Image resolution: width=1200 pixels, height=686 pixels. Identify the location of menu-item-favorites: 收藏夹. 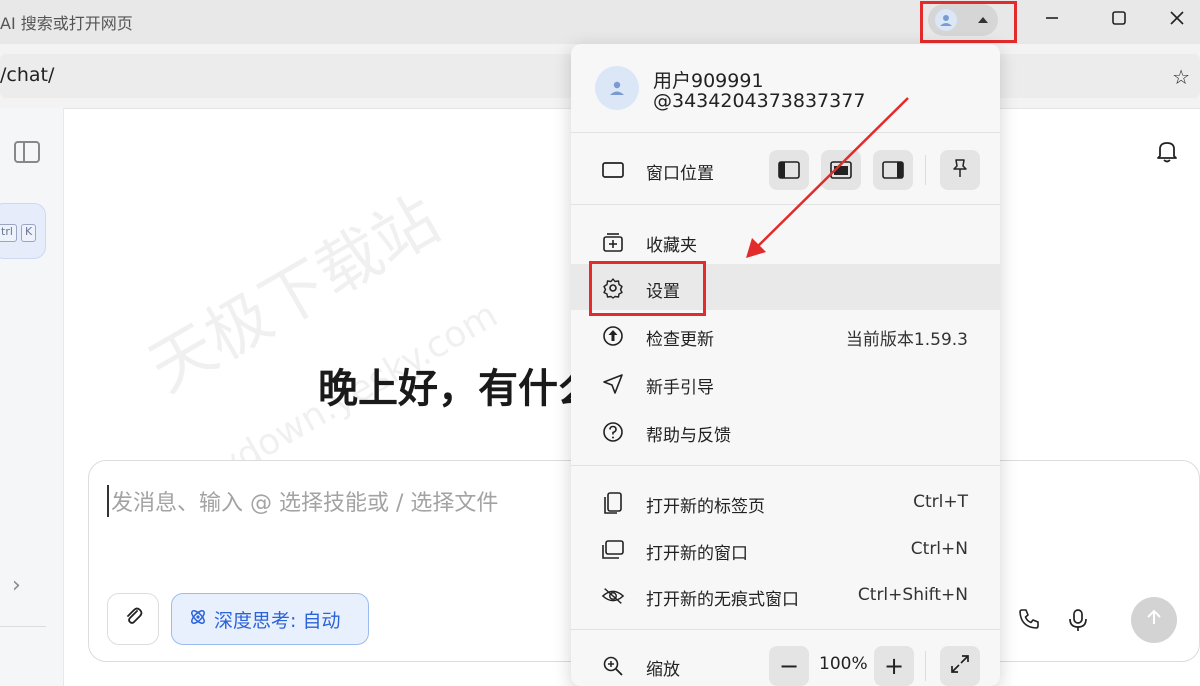
(785, 241).